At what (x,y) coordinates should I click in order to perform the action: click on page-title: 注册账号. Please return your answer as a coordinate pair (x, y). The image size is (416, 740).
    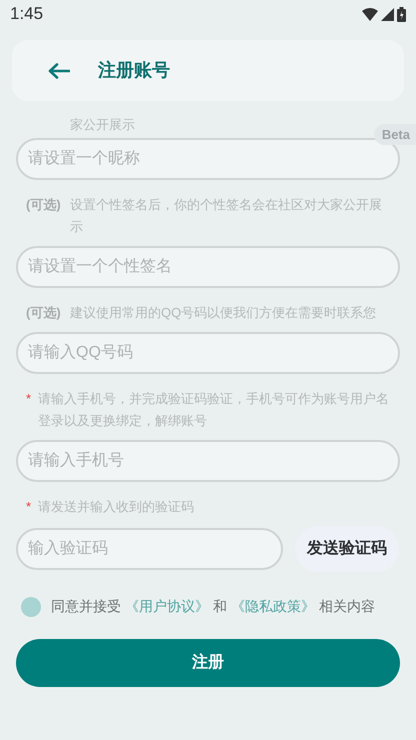
    Looking at the image, I should click on (134, 70).